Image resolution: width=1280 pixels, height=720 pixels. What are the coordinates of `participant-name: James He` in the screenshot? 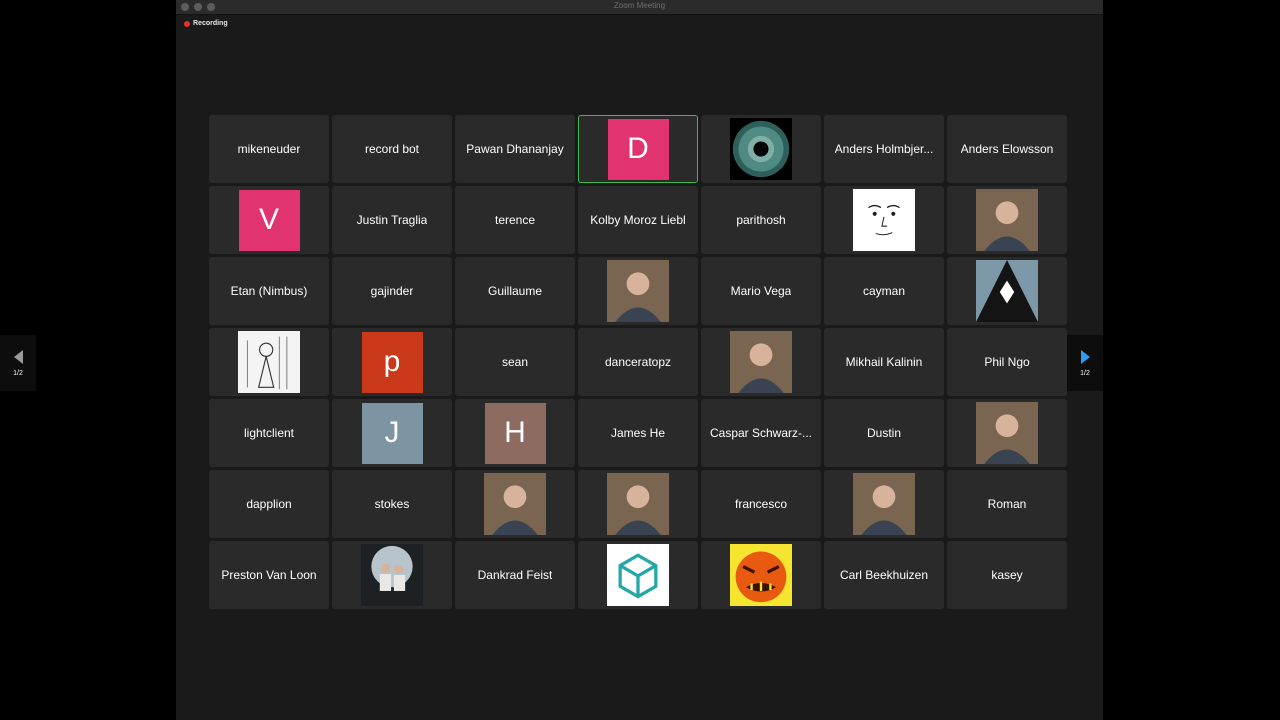 It's located at (638, 433).